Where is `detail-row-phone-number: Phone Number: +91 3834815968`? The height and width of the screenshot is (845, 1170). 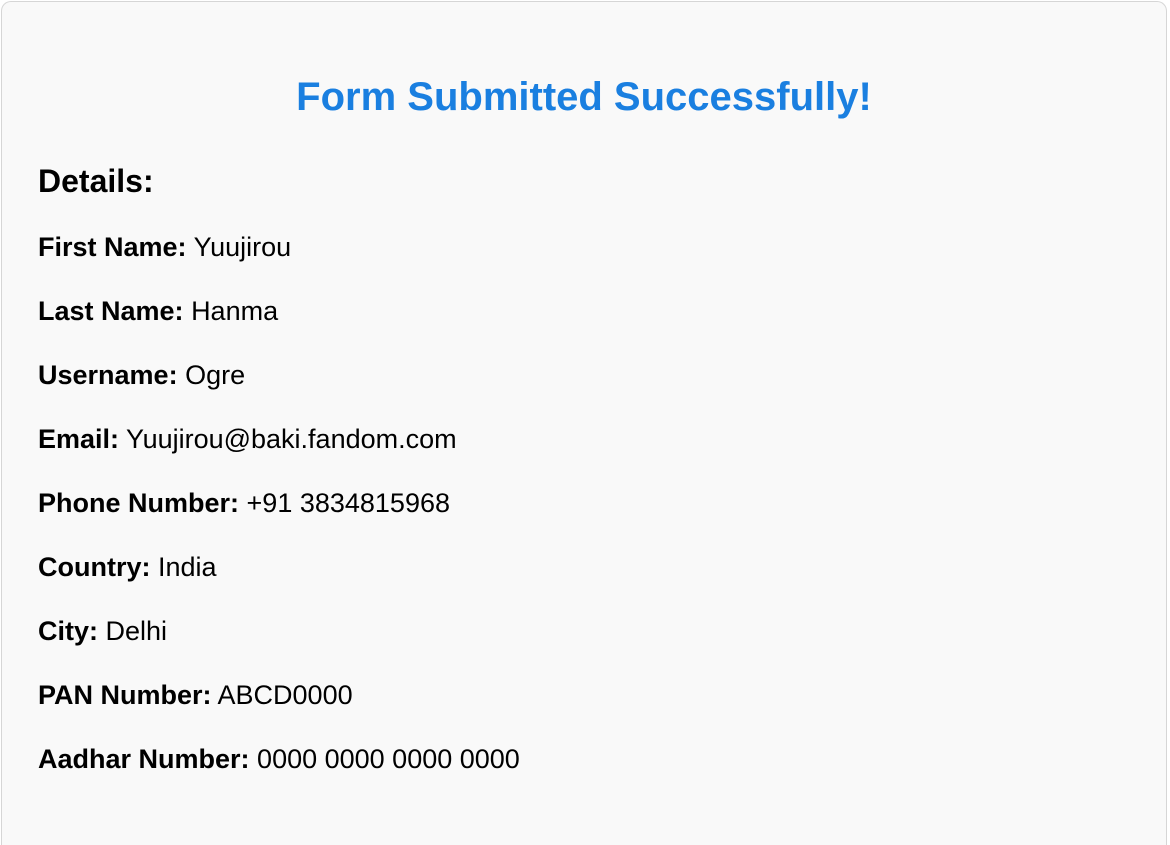
detail-row-phone-number: Phone Number: +91 3834815968 is located at coordinates (279, 514).